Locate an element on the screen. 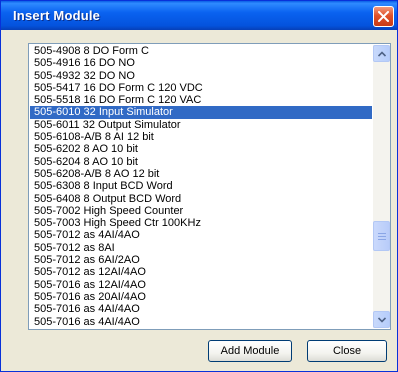  list-item: 505-6011 32 Output Simulator is located at coordinates (201, 125).